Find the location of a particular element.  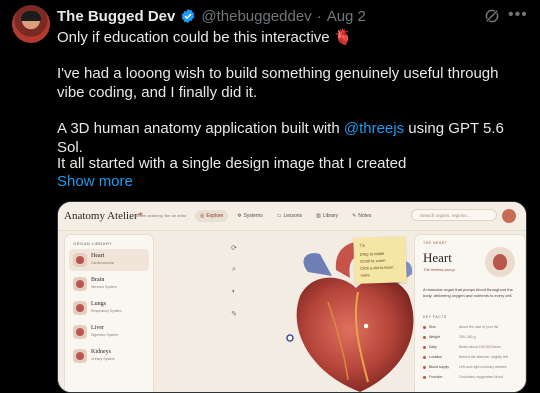

compass-icon: ◎ is located at coordinates (202, 216).